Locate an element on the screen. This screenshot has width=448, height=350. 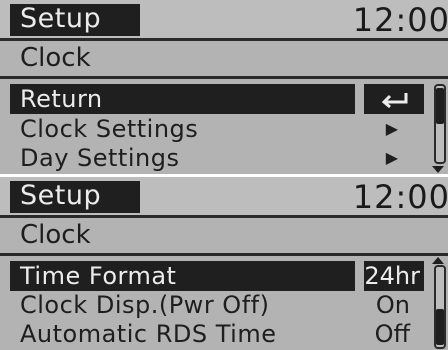
time-format-value: 24hr is located at coordinates (392, 276).